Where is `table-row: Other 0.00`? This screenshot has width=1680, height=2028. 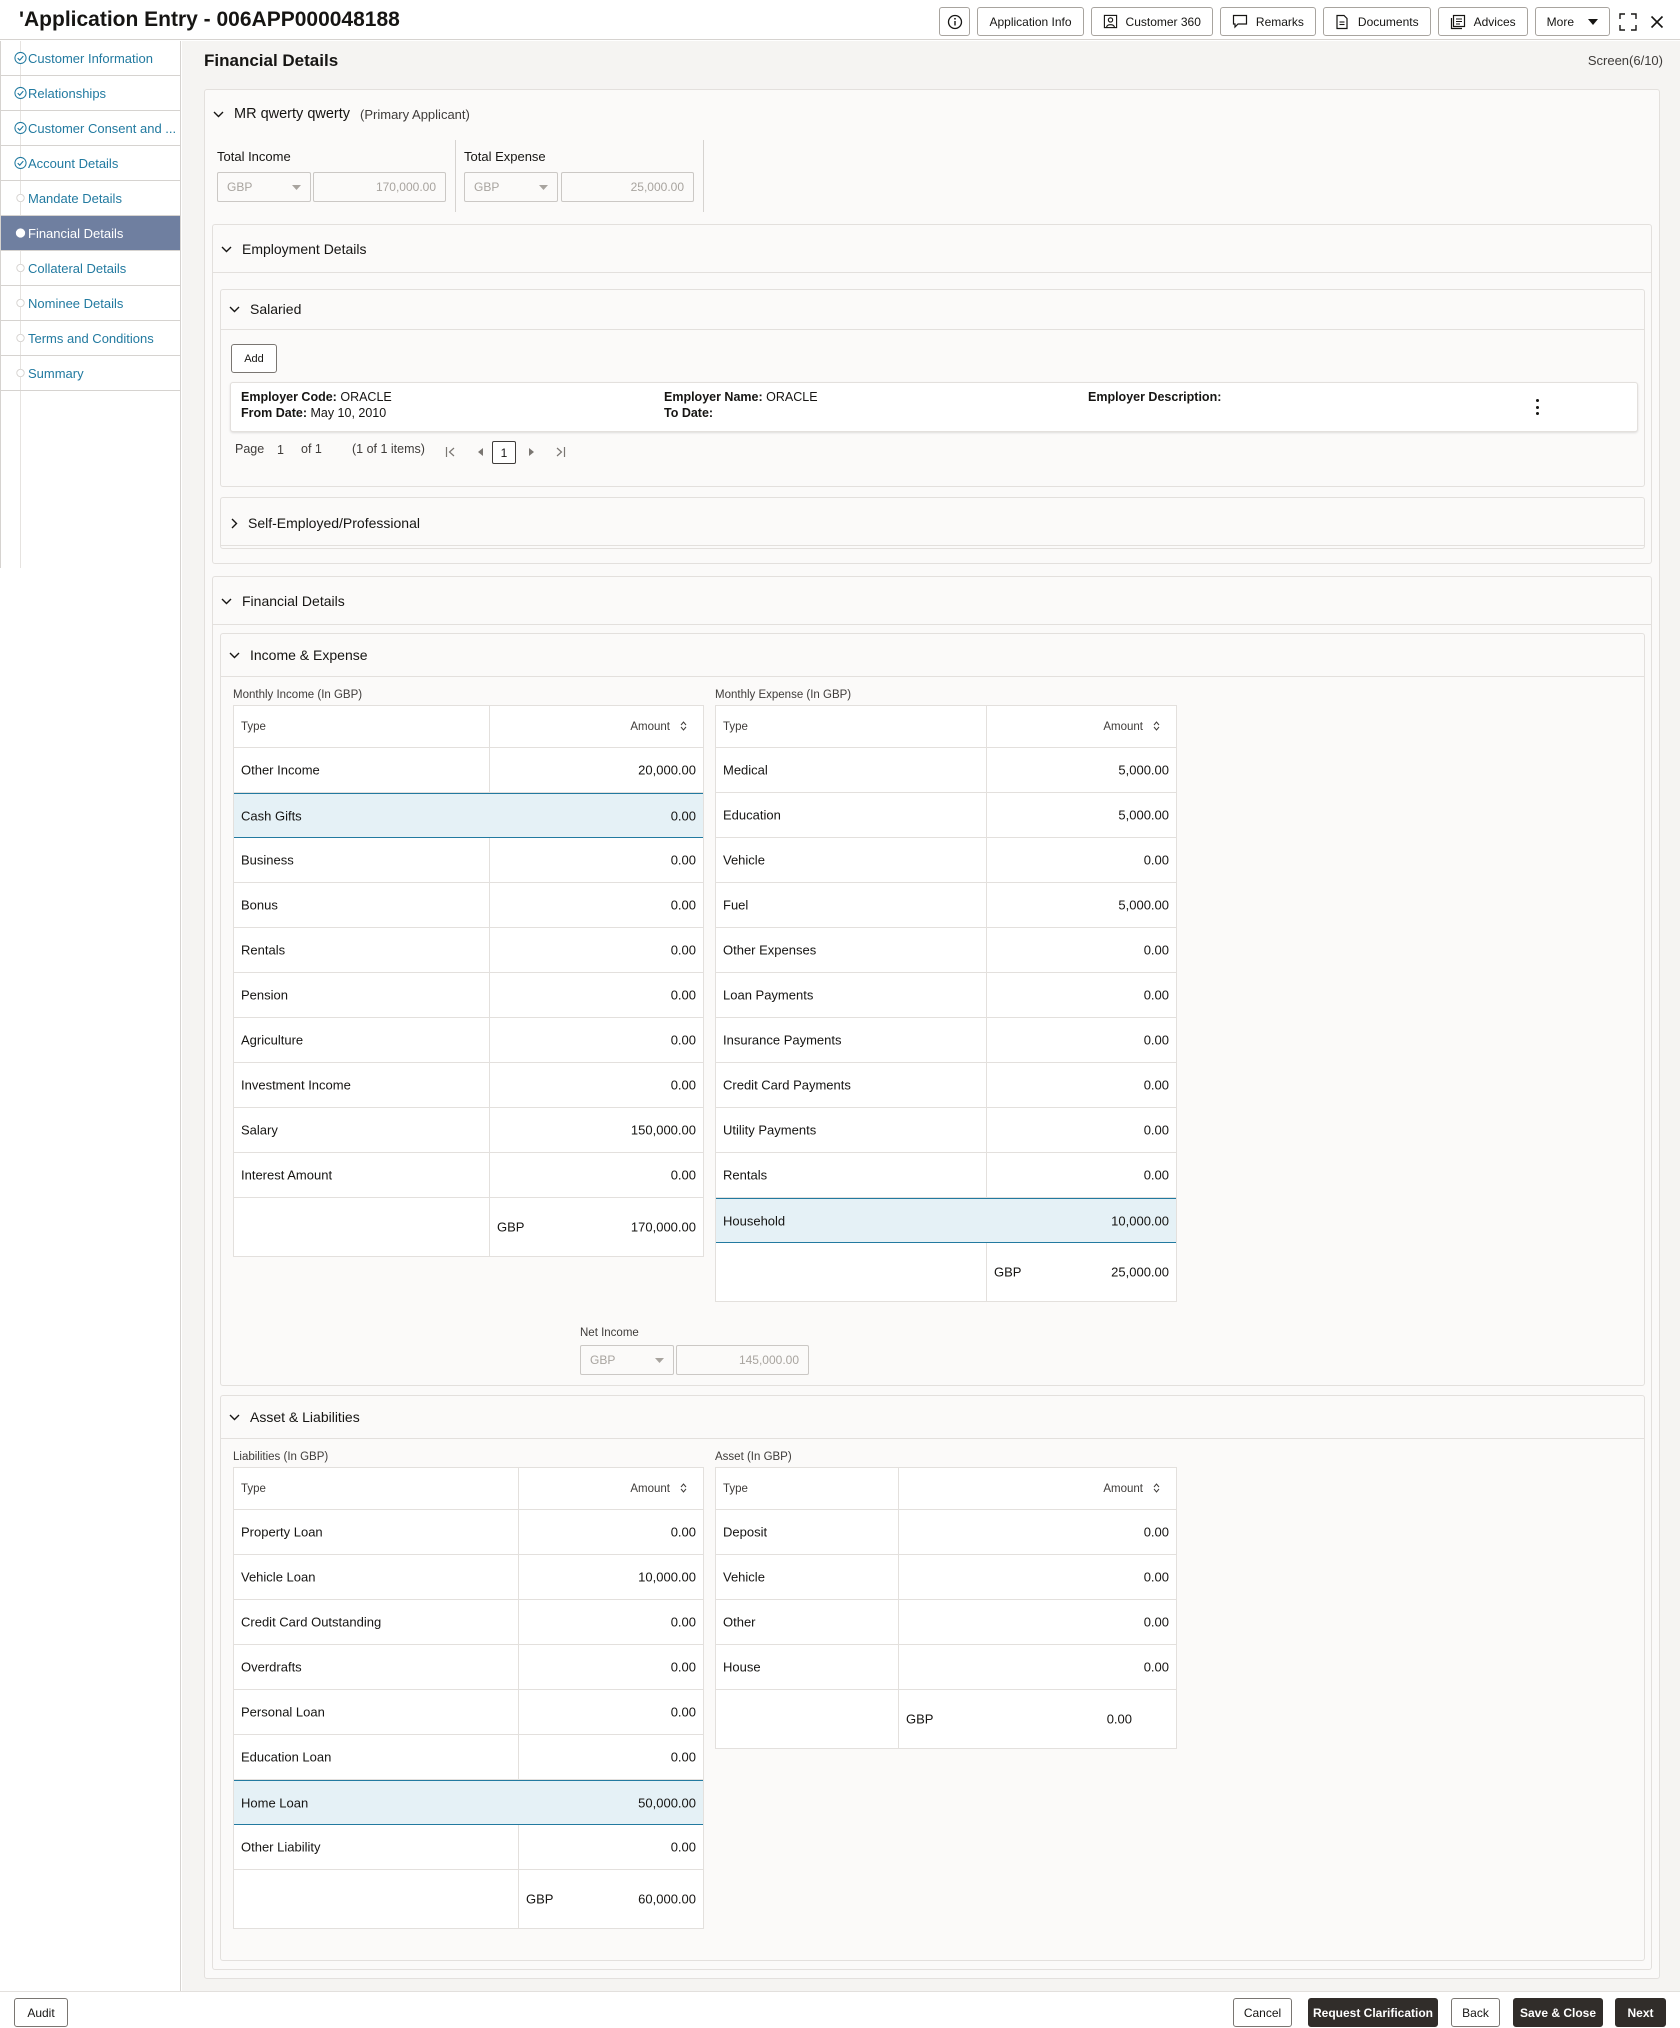 table-row: Other 0.00 is located at coordinates (946, 1622).